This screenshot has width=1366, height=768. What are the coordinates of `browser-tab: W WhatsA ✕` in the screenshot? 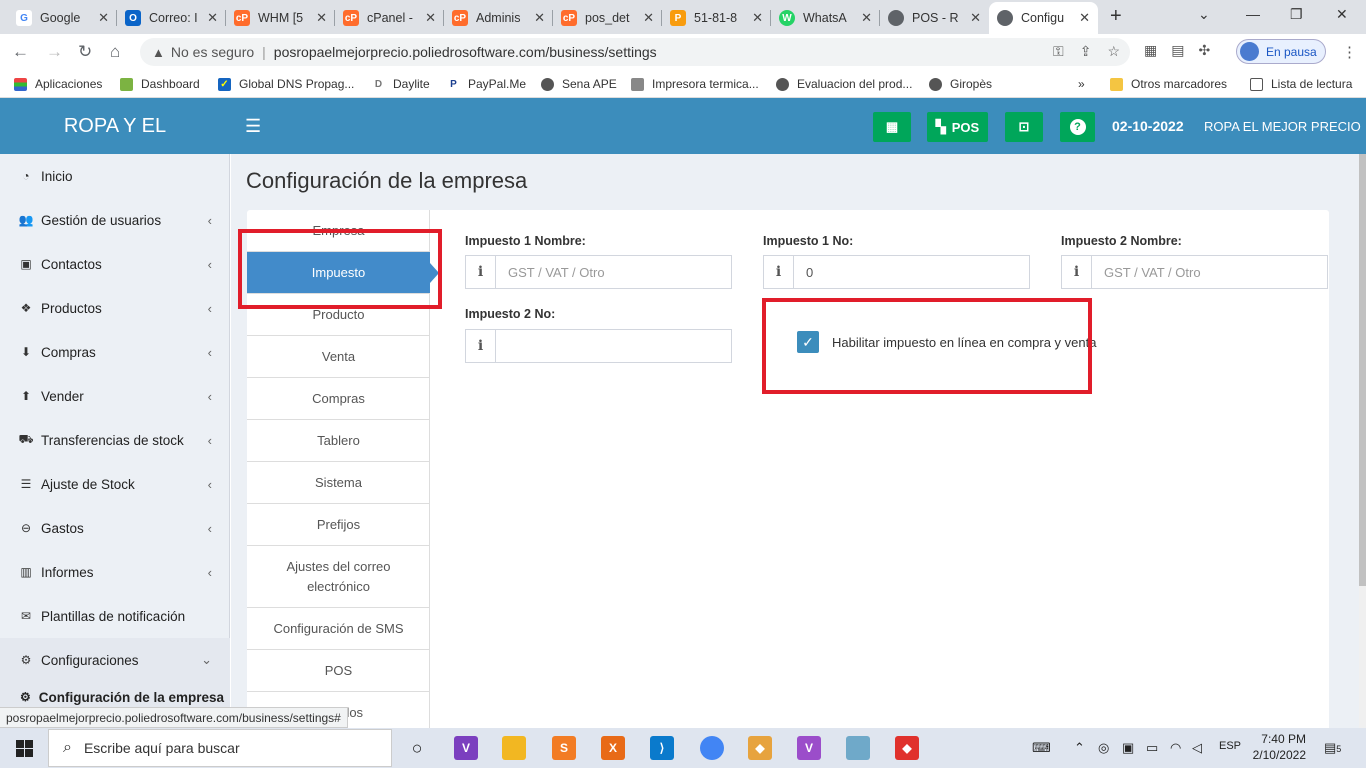 It's located at (825, 18).